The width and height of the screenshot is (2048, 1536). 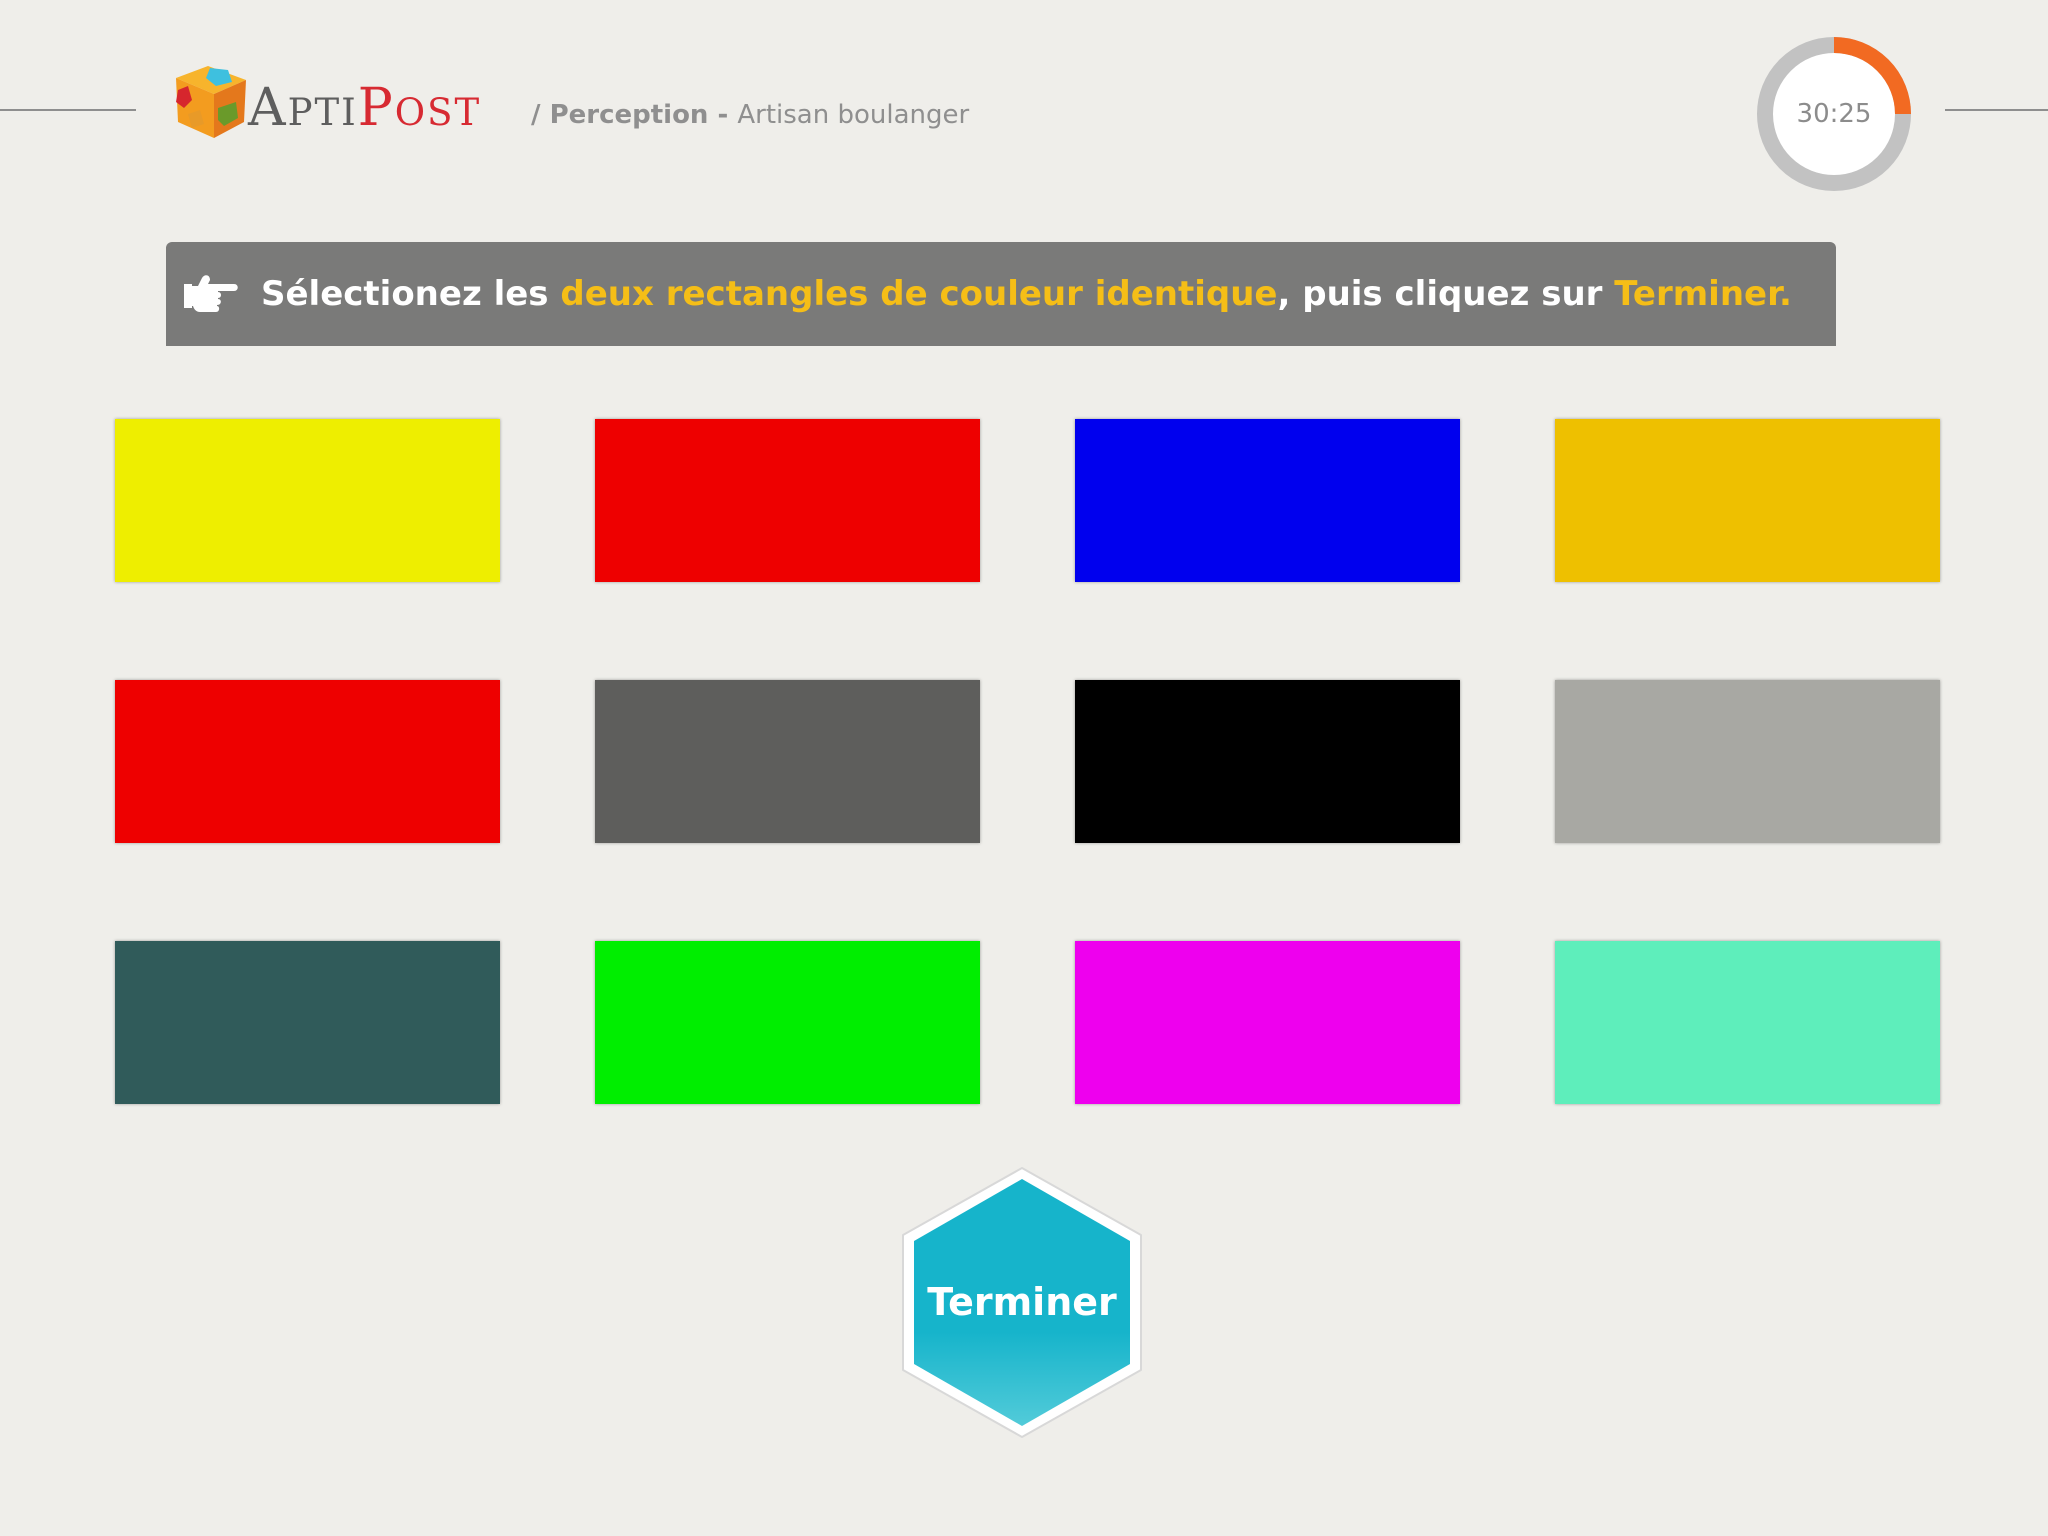 I want to click on instruction-highlight: deux rectangles de couleur identique, so click(x=919, y=294).